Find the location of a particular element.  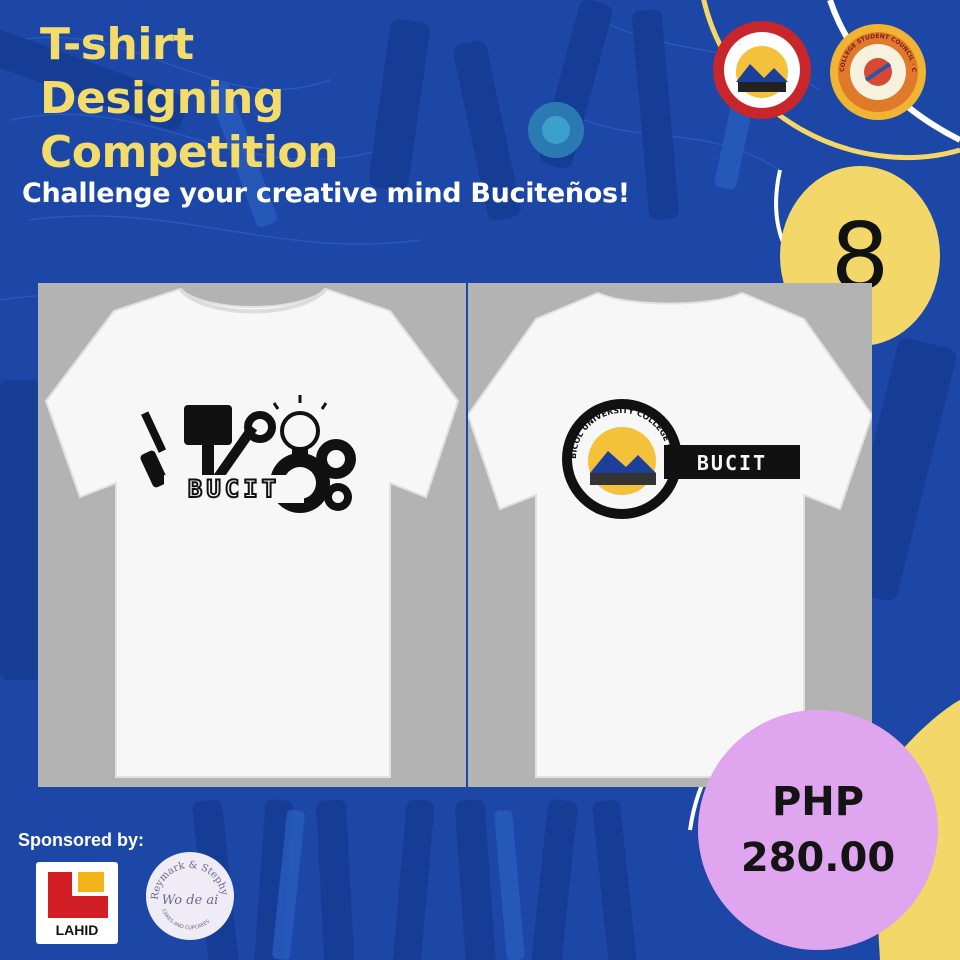

lahid-name: LAHID is located at coordinates (77, 930).